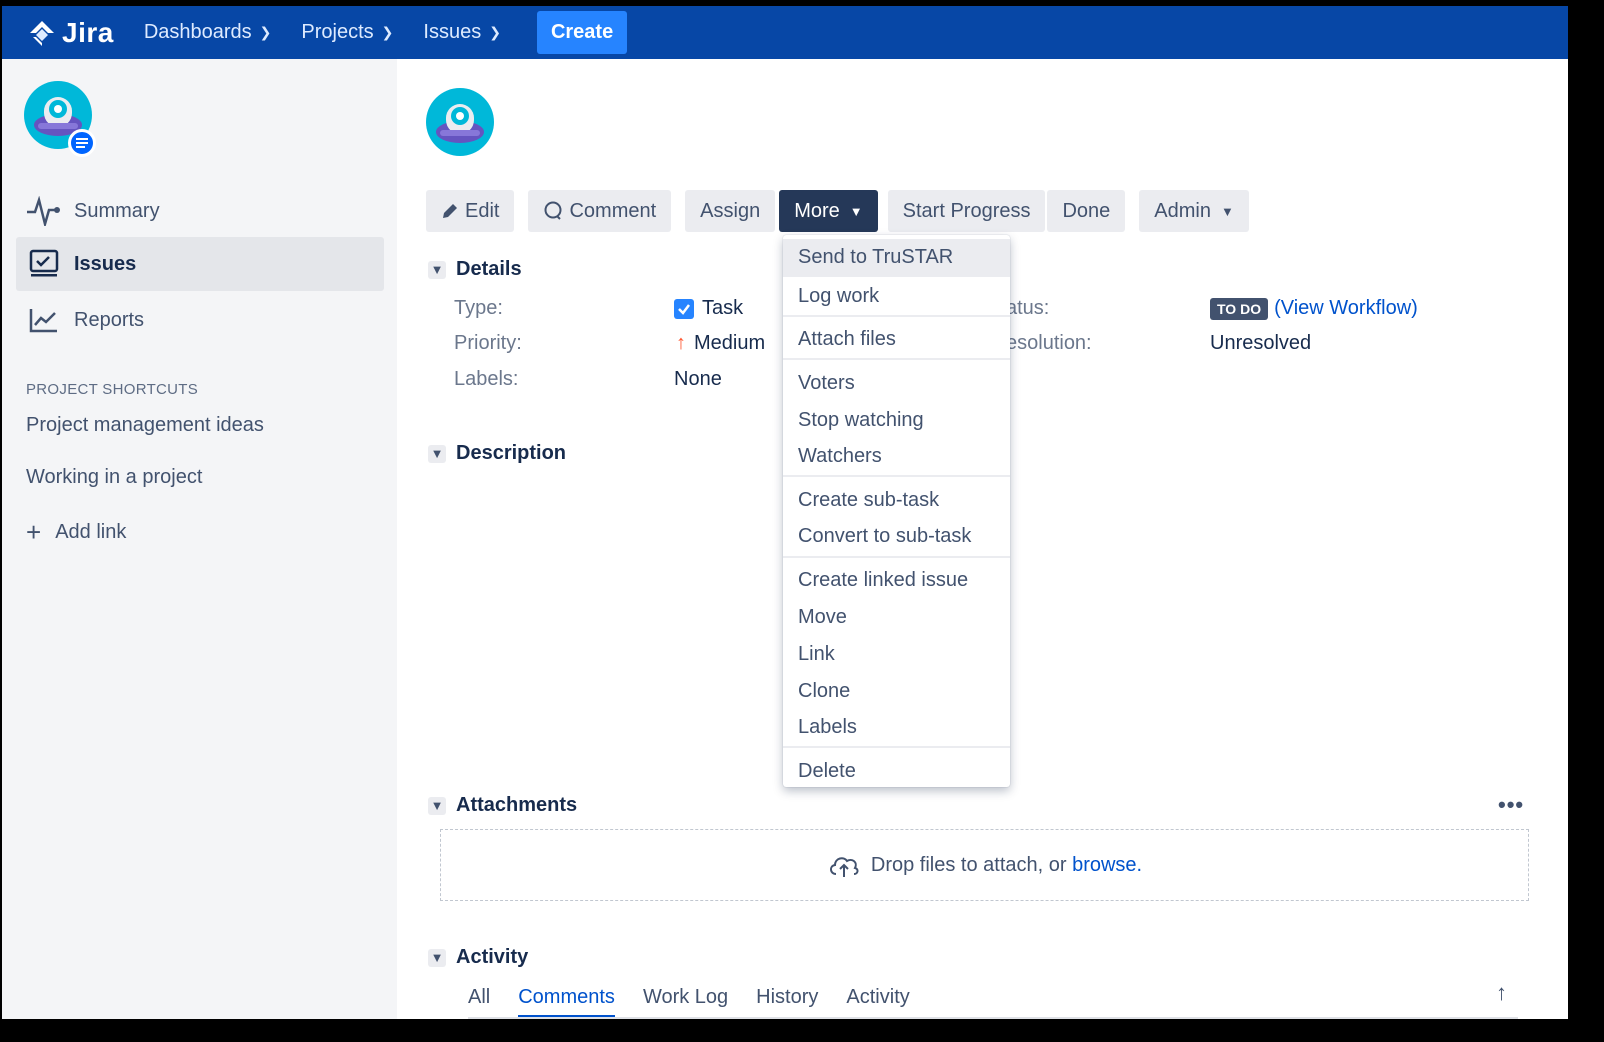  I want to click on sidebar-item-reports: Reports, so click(200, 320).